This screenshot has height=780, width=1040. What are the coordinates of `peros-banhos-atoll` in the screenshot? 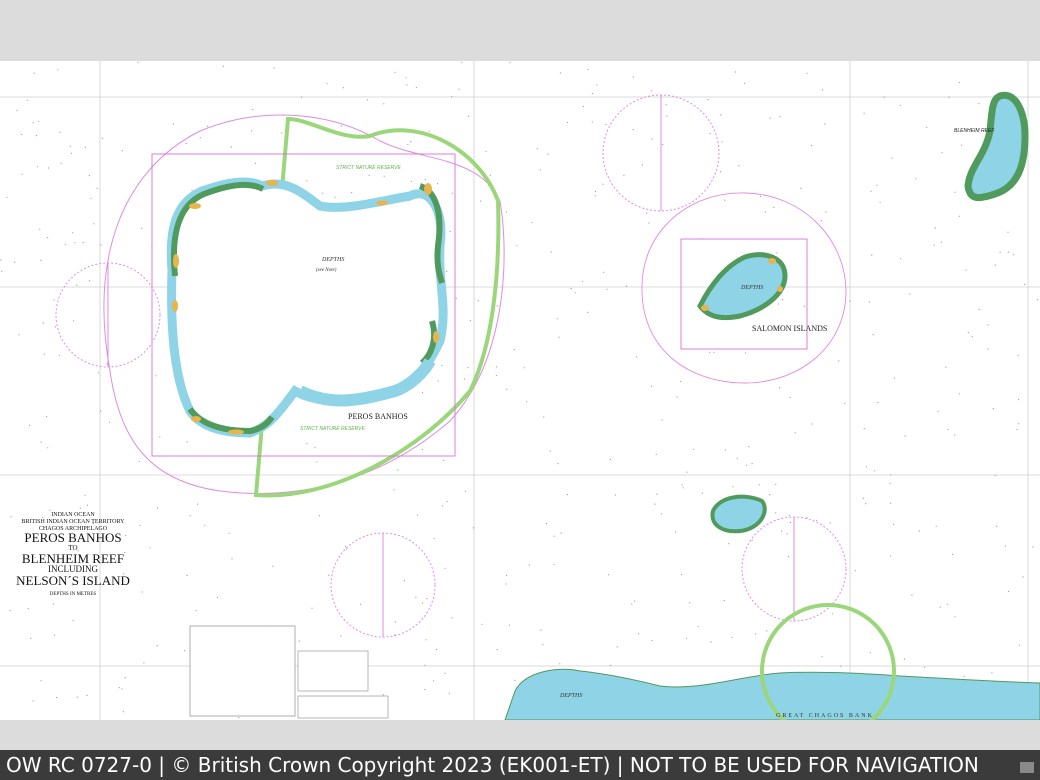 It's located at (307, 307).